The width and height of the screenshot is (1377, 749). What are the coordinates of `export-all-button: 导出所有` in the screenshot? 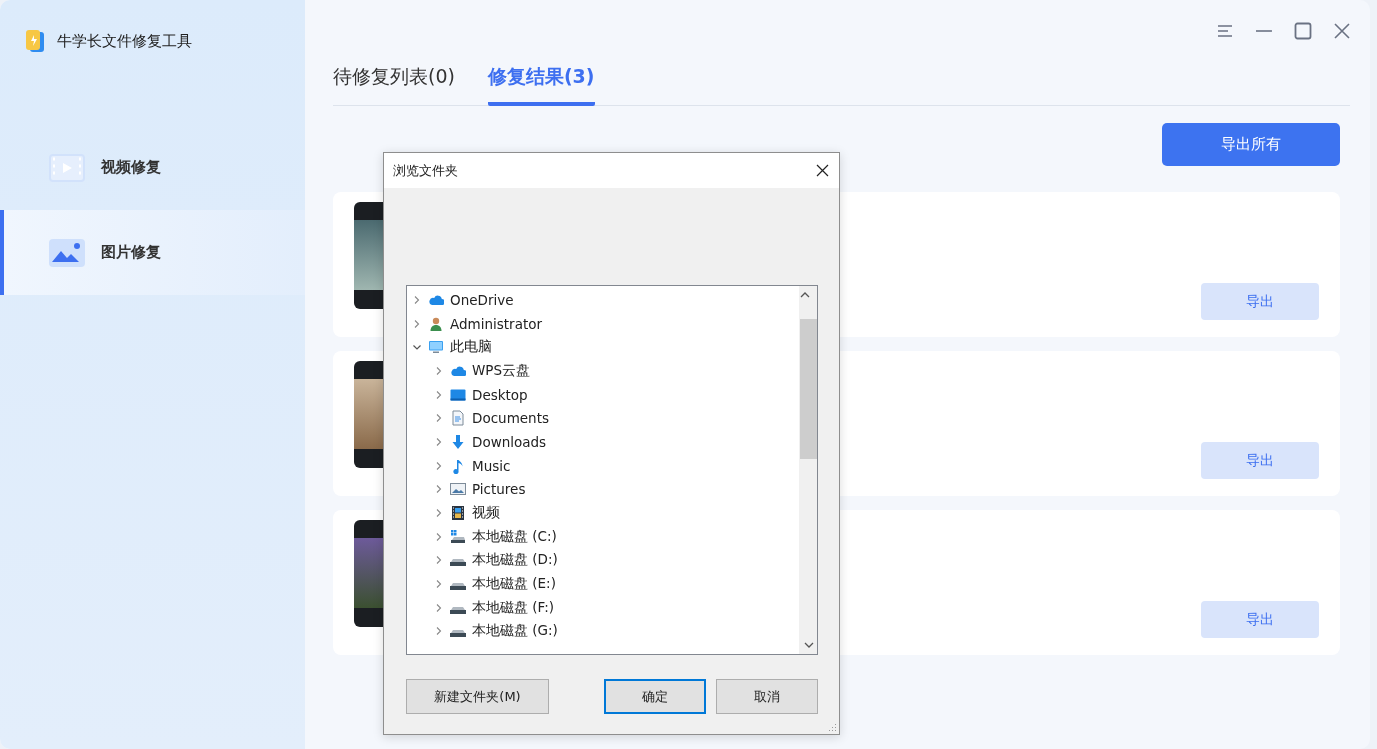 It's located at (1251, 144).